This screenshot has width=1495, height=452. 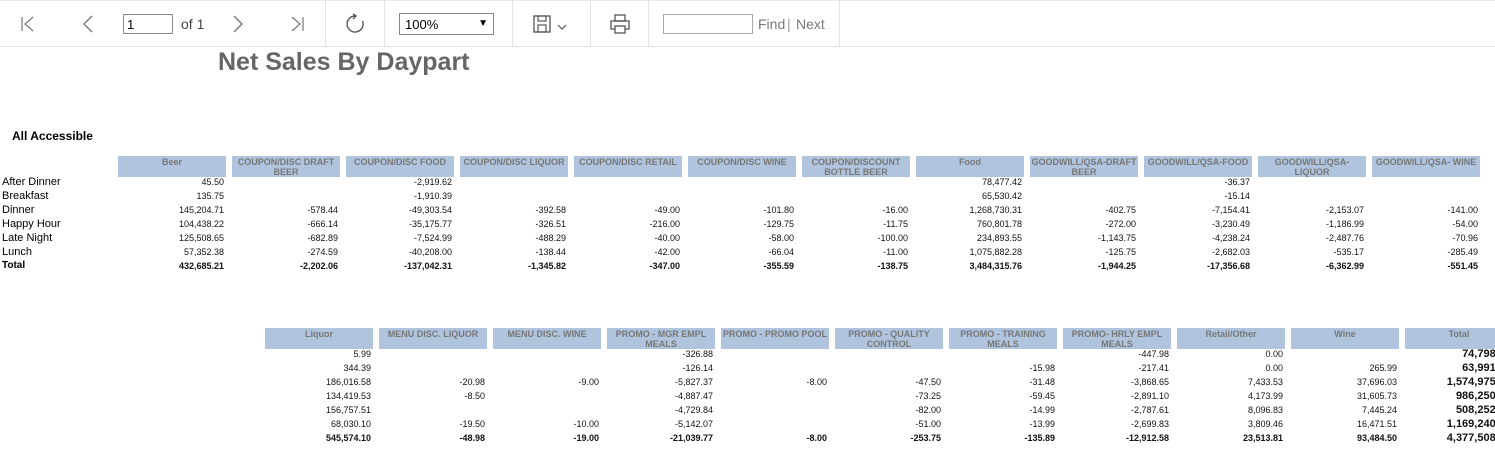 I want to click on table-cell: -42.00, so click(x=667, y=252).